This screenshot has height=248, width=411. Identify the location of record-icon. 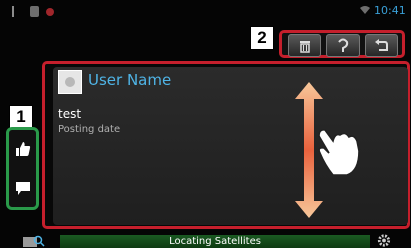
(50, 12).